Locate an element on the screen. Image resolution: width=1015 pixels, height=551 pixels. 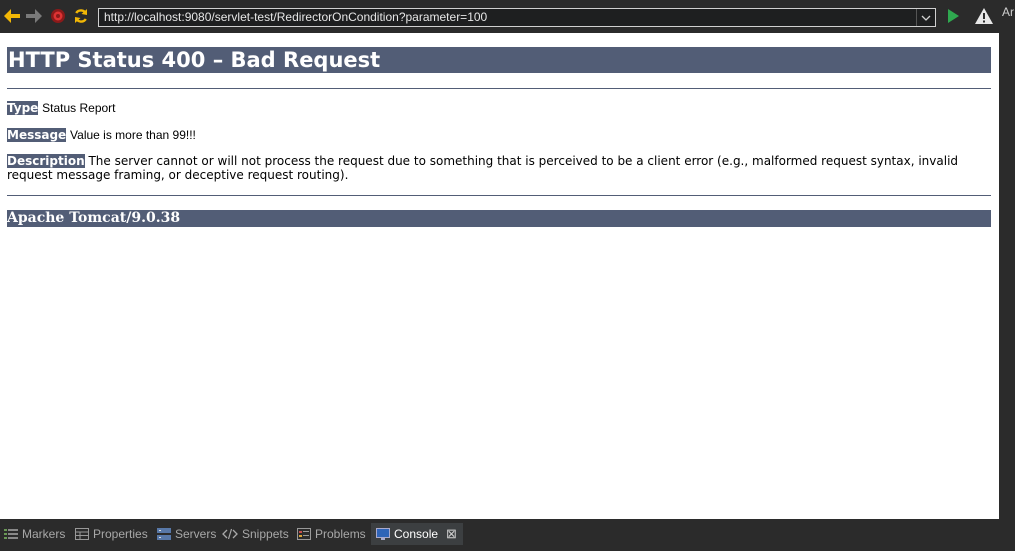
tab-properties: Properties is located at coordinates (111, 534).